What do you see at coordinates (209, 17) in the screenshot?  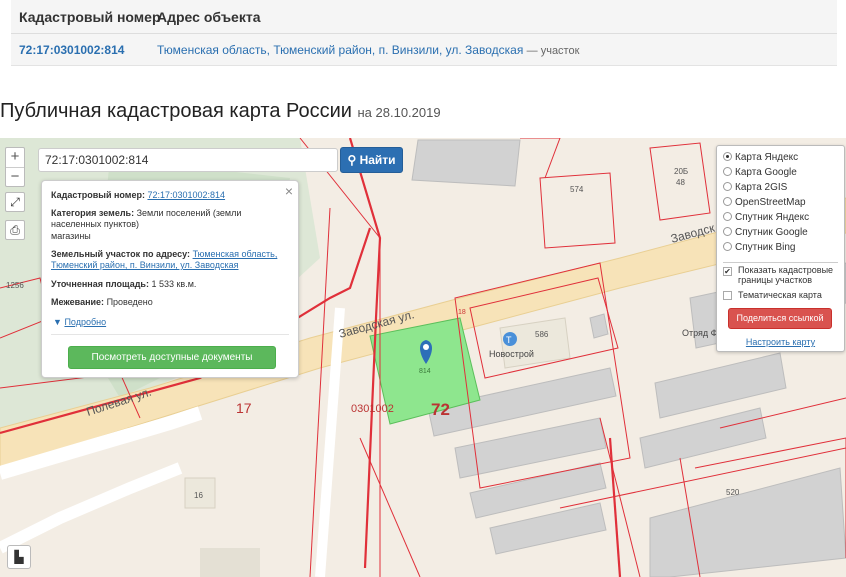 I see `col-header-address: Адрес объекта` at bounding box center [209, 17].